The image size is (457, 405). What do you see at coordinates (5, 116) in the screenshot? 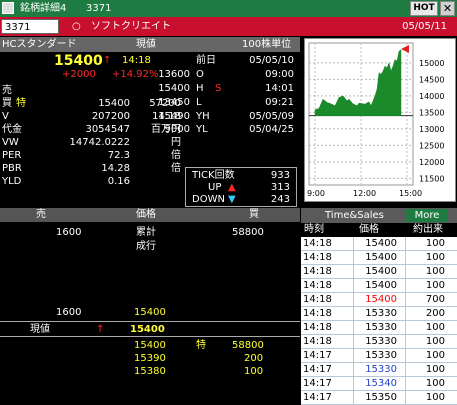
I see `field-label: V` at bounding box center [5, 116].